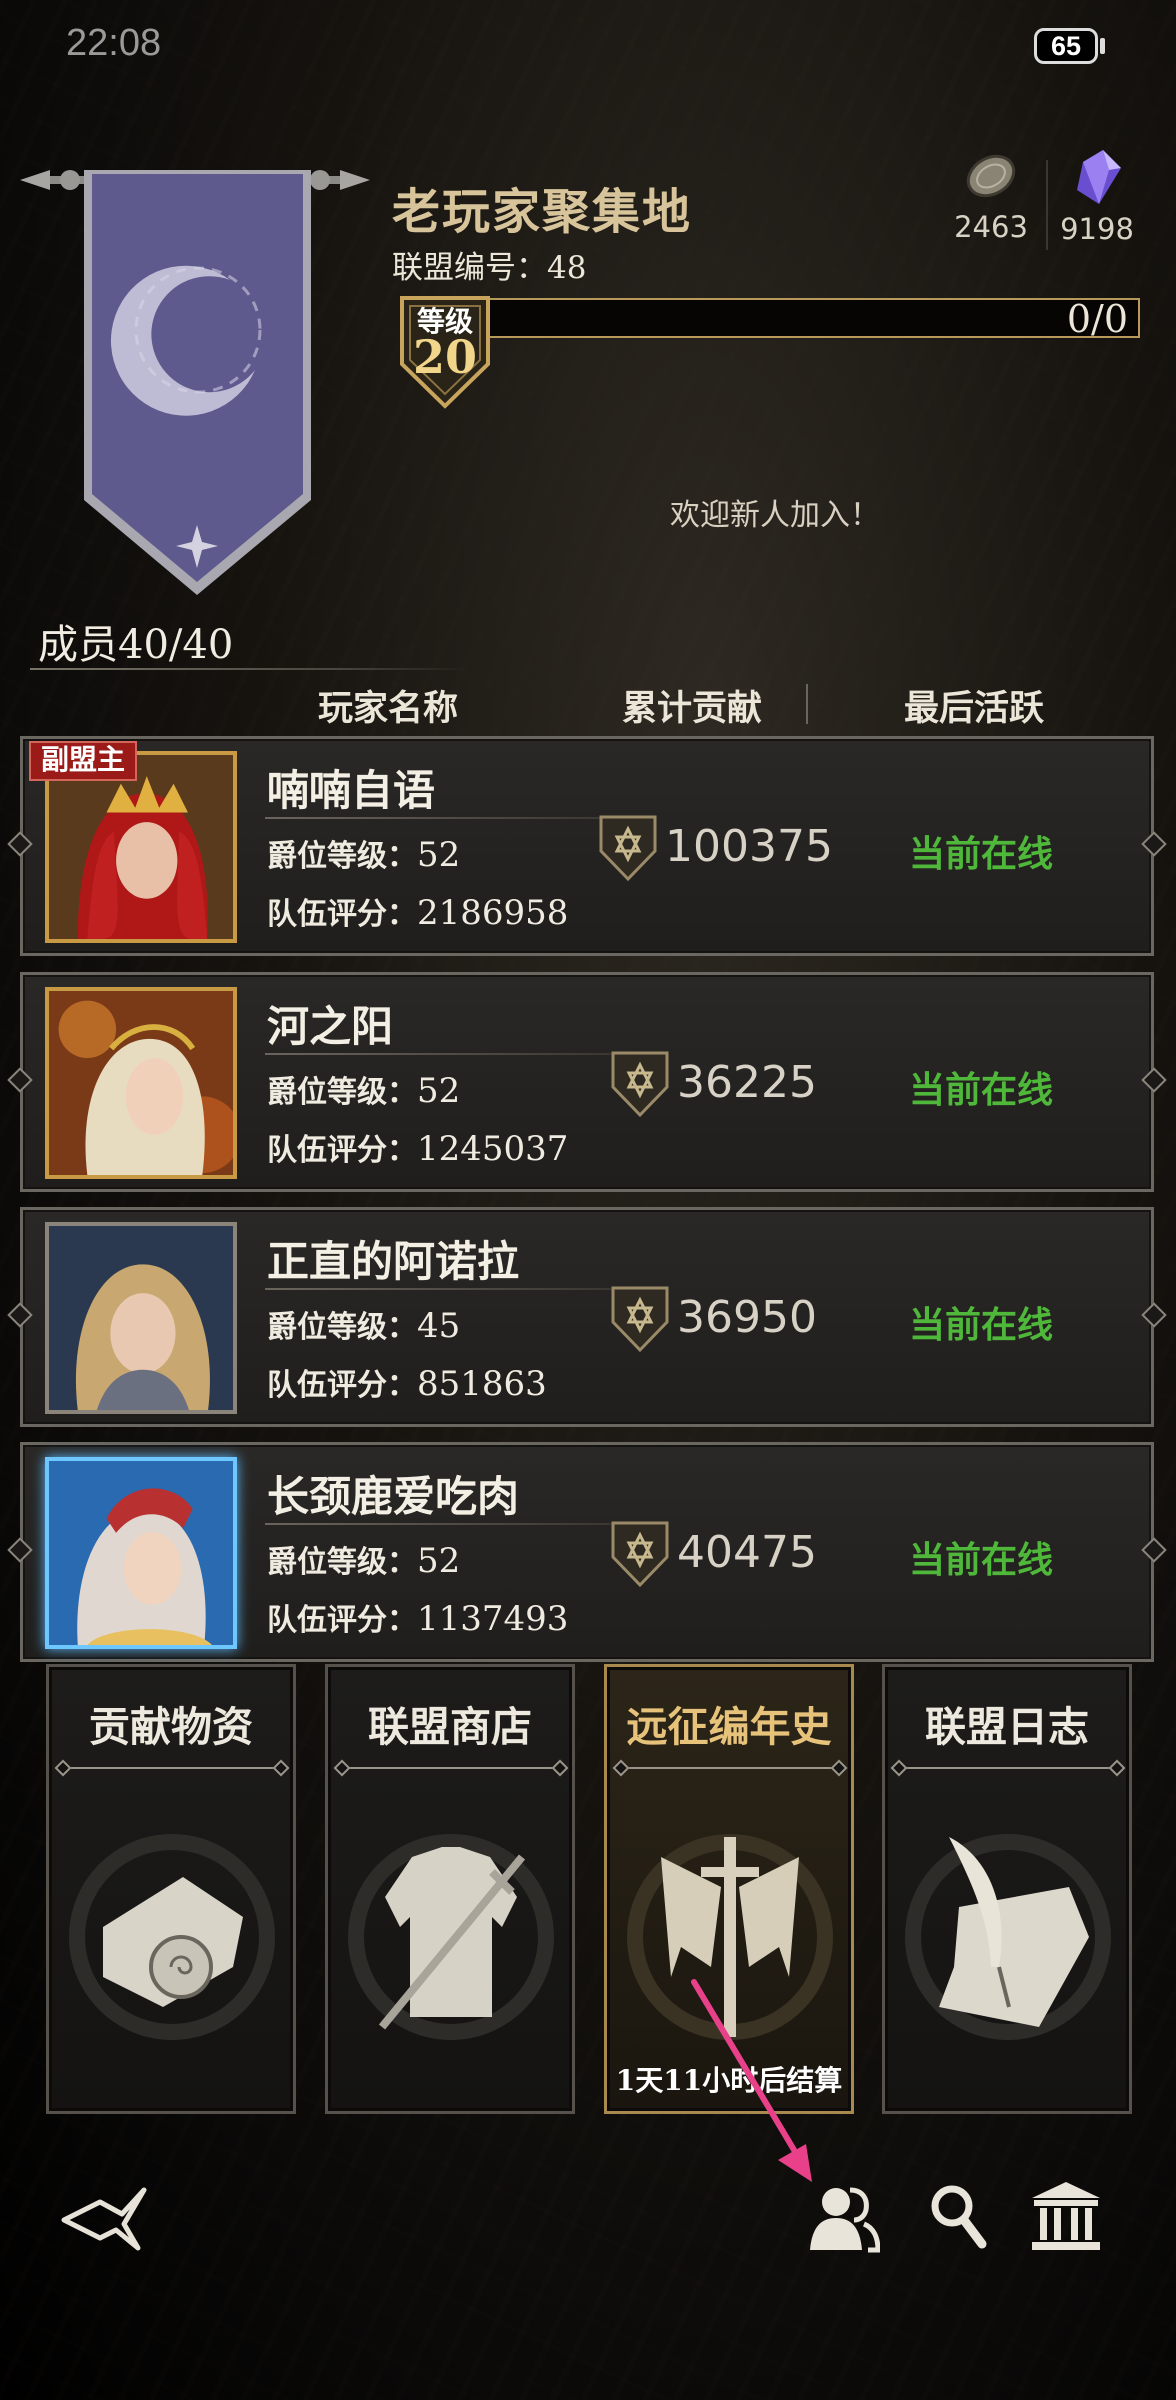 The image size is (1176, 2400). I want to click on settlement-countdown: 1天11小时后结算, so click(729, 2080).